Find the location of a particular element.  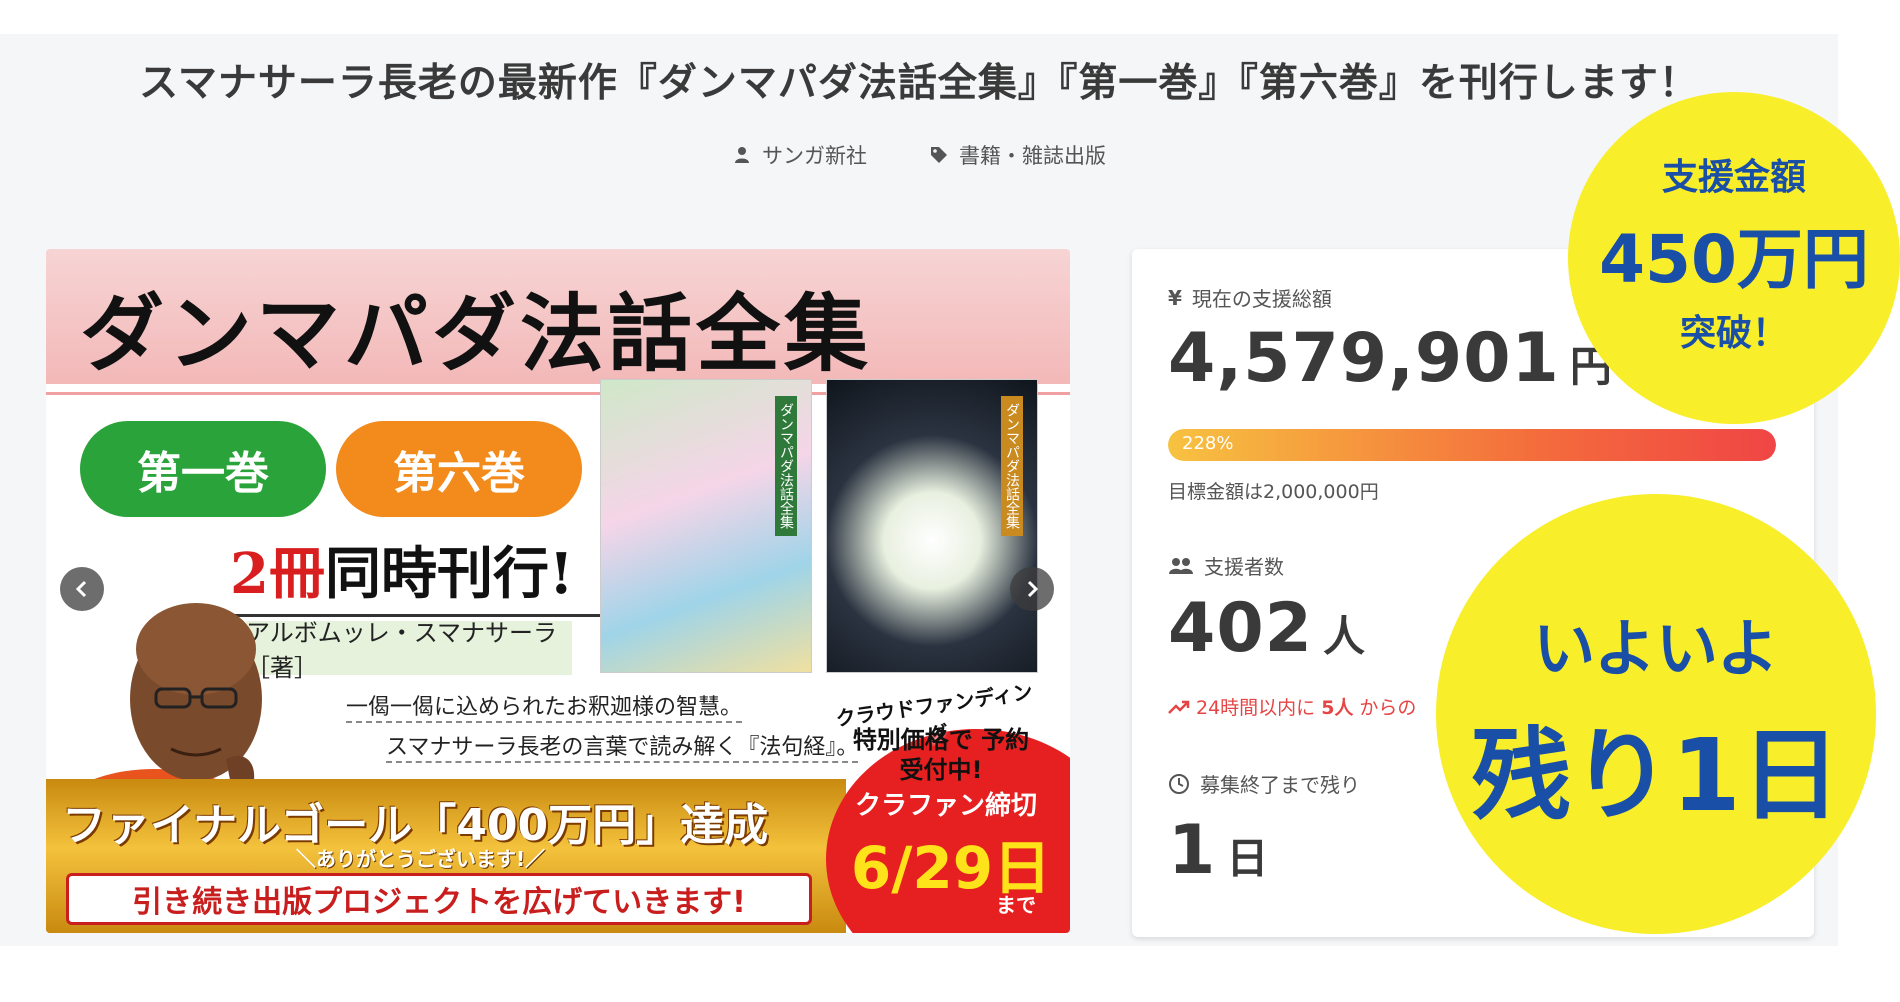

book-cover-volume6: ダンマパダ法話全集 is located at coordinates (932, 526).